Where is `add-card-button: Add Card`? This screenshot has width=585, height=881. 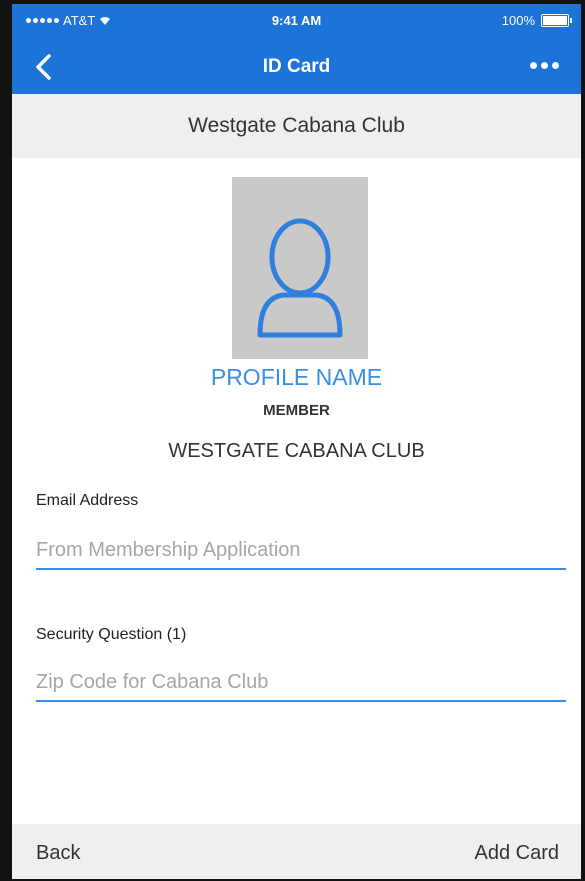 add-card-button: Add Card is located at coordinates (517, 853).